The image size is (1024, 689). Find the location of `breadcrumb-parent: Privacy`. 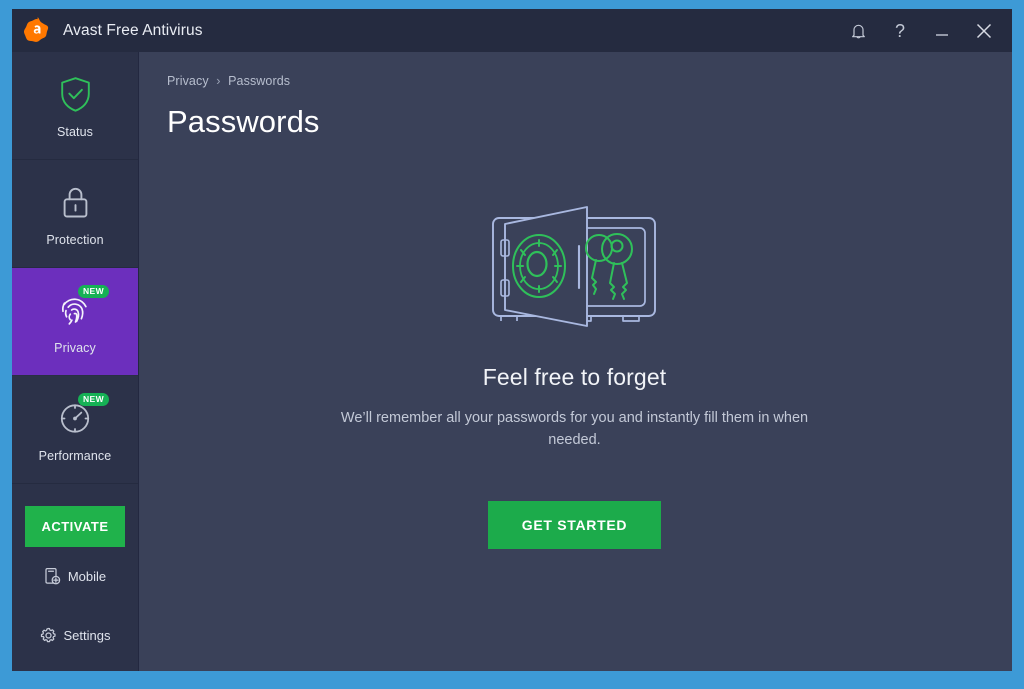

breadcrumb-parent: Privacy is located at coordinates (188, 81).